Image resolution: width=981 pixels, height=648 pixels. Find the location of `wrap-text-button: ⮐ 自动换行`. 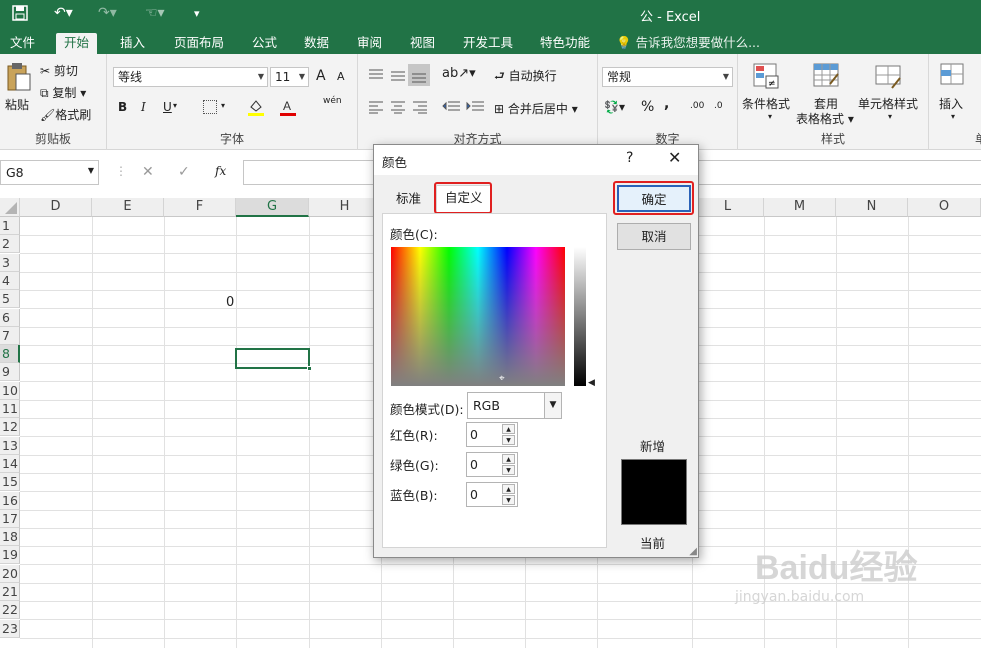

wrap-text-button: ⮐ 自动换行 is located at coordinates (525, 77).